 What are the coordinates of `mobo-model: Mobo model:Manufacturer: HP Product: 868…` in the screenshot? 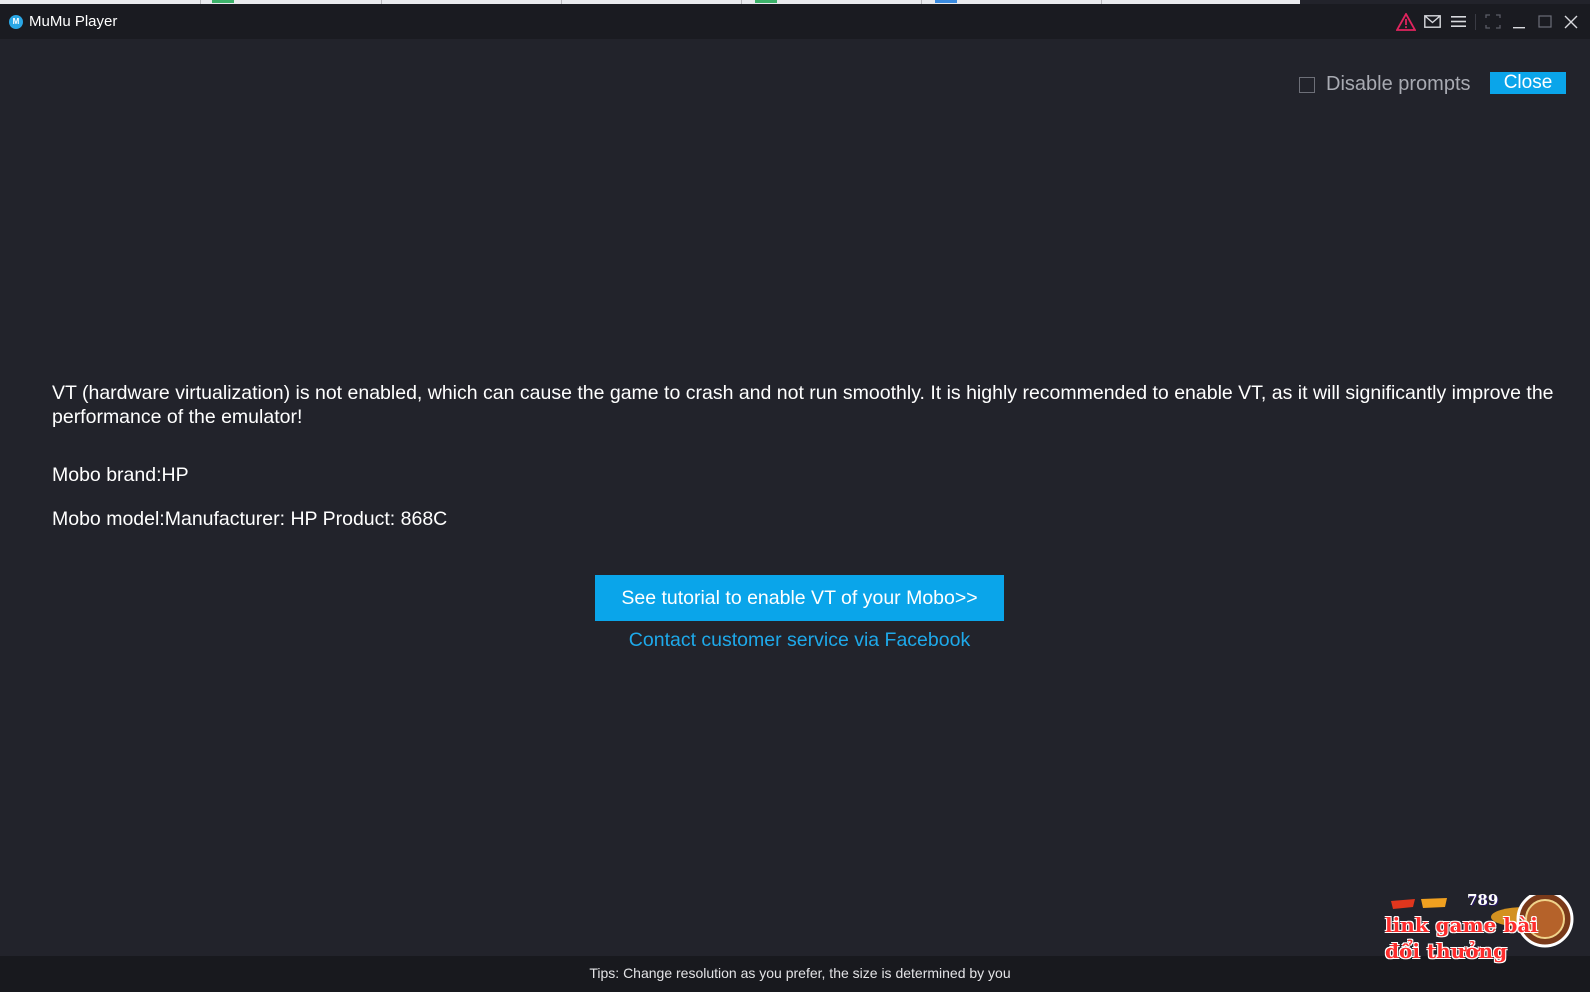 It's located at (250, 519).